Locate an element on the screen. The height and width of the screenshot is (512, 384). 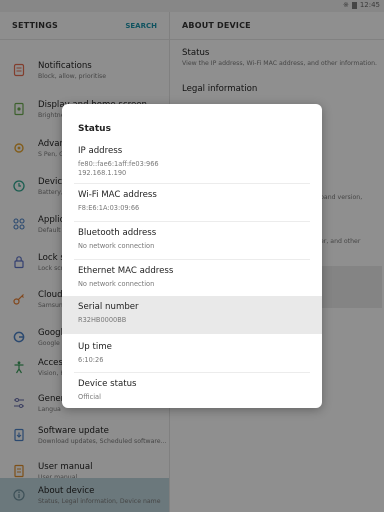
status-row-label: Serial number is located at coordinates (108, 307).